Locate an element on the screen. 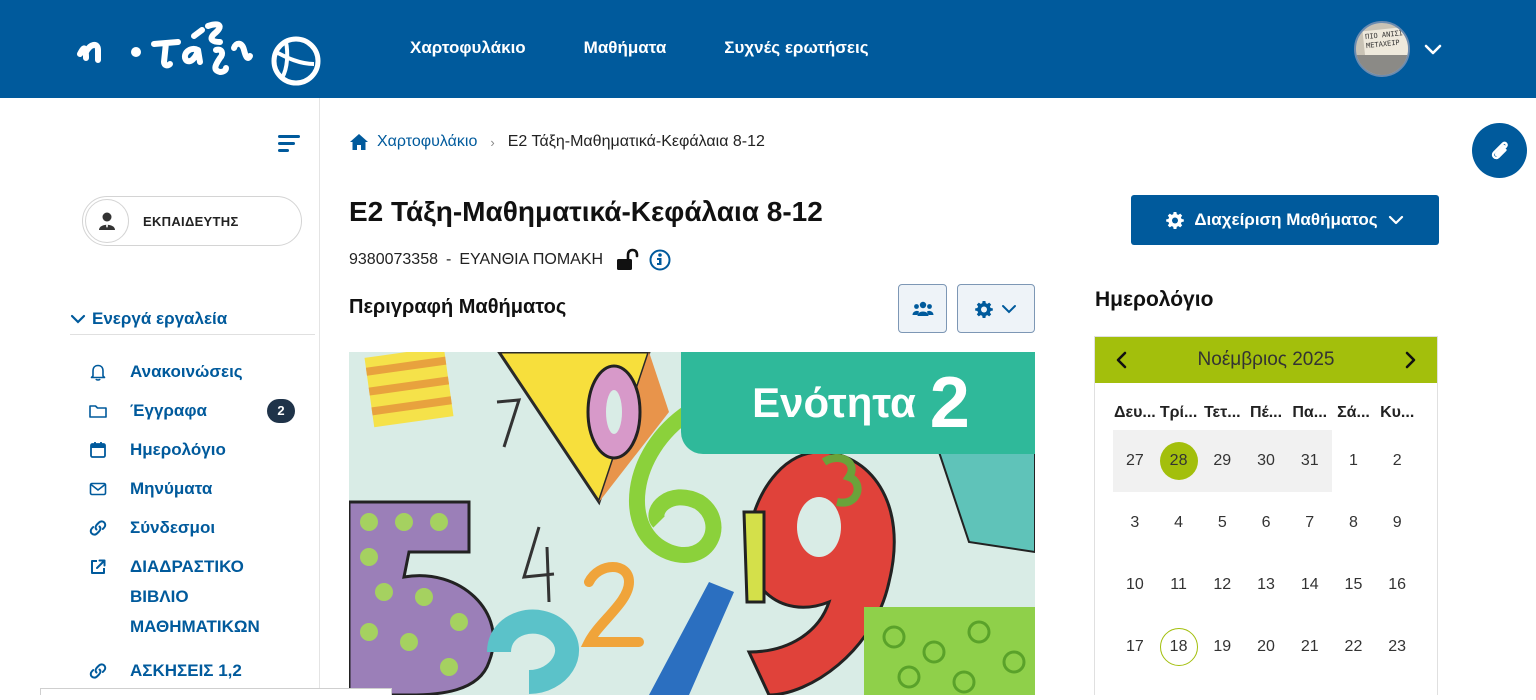 The width and height of the screenshot is (1536, 700). calendar-day-number: 2 is located at coordinates (1397, 460).